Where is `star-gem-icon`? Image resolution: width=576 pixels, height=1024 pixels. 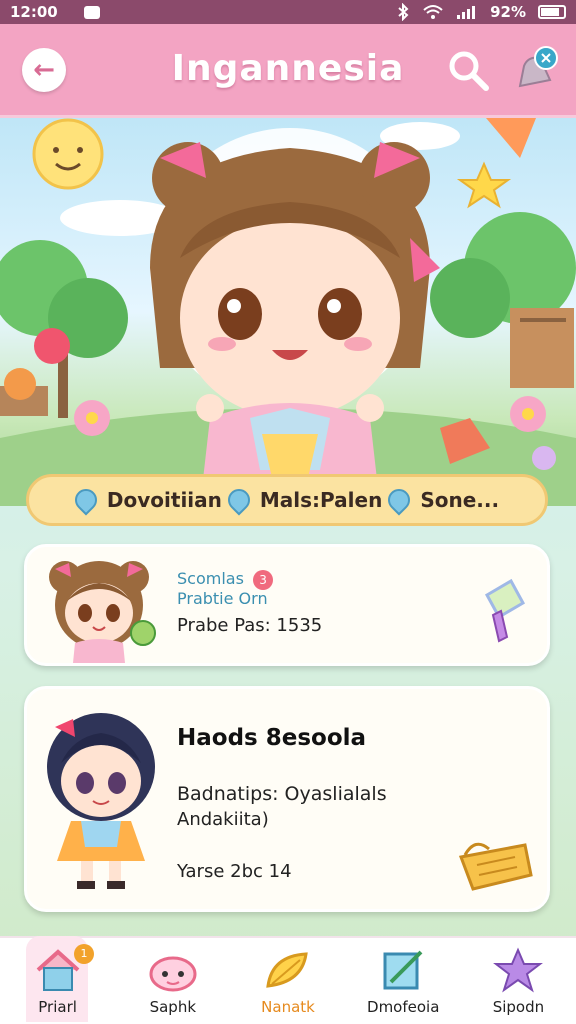
star-gem-icon is located at coordinates (518, 970).